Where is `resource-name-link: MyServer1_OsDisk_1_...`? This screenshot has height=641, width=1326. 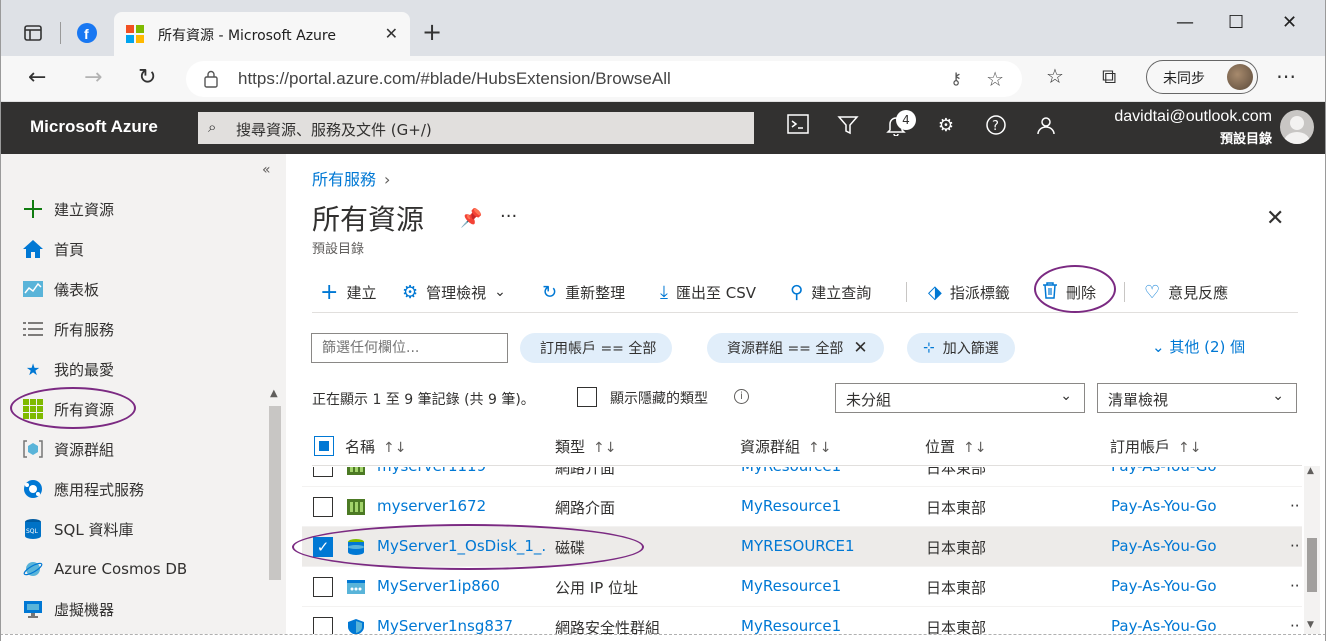
resource-name-link: MyServer1_OsDisk_1_... is located at coordinates (462, 546).